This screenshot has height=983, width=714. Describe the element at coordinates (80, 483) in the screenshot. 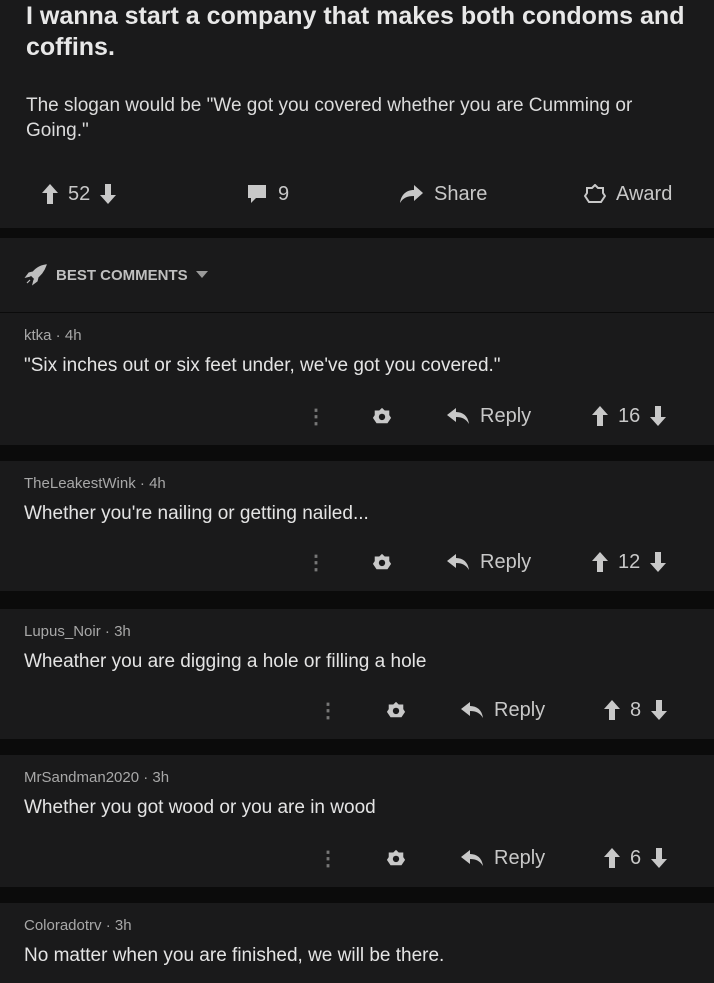

I see `comment-author: TheLeakestWink` at that location.